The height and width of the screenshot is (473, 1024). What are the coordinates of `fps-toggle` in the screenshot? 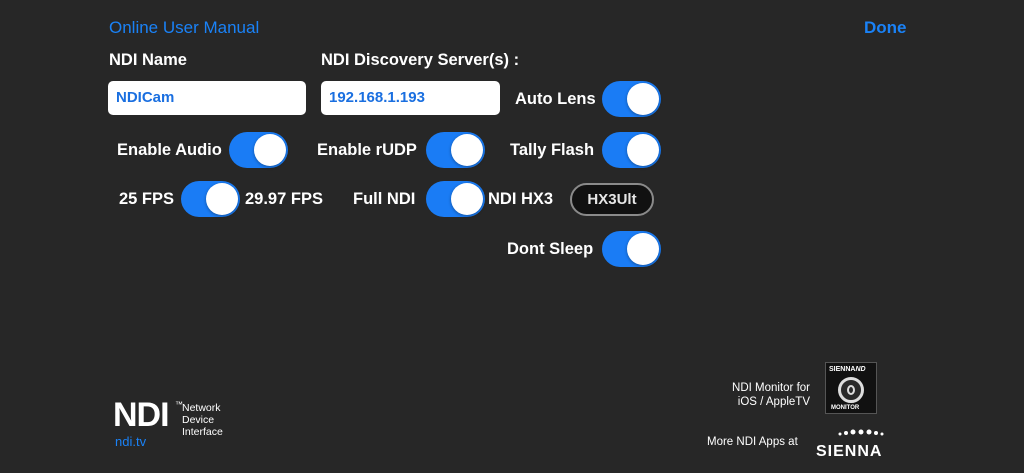 It's located at (210, 199).